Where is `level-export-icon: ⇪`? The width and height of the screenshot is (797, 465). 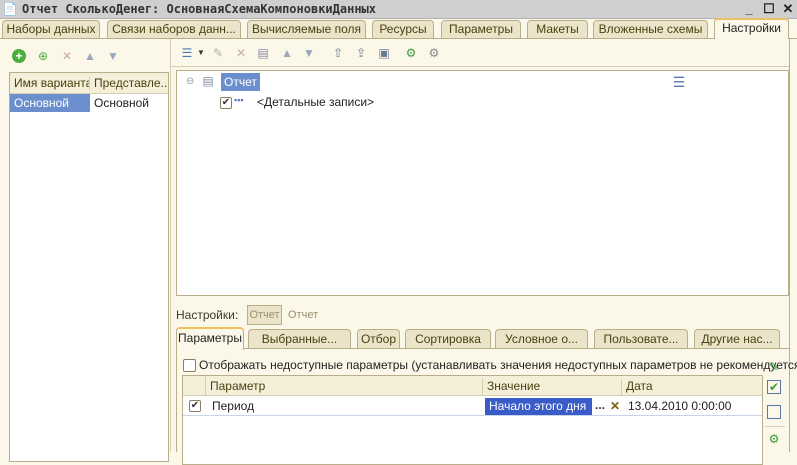
level-export-icon: ⇪ is located at coordinates (361, 53).